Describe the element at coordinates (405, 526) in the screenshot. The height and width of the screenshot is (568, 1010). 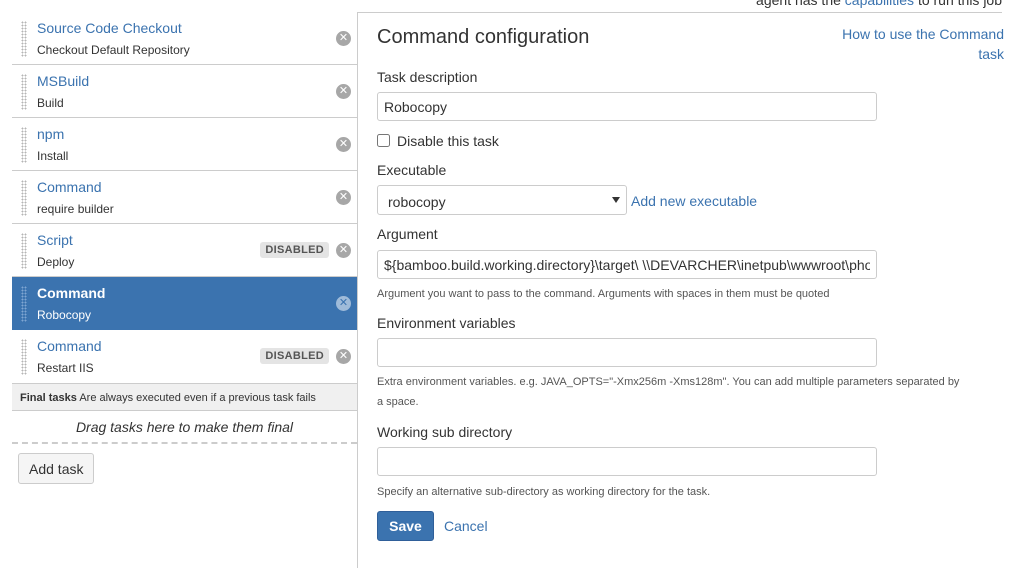
I see `save-button: Save` at that location.